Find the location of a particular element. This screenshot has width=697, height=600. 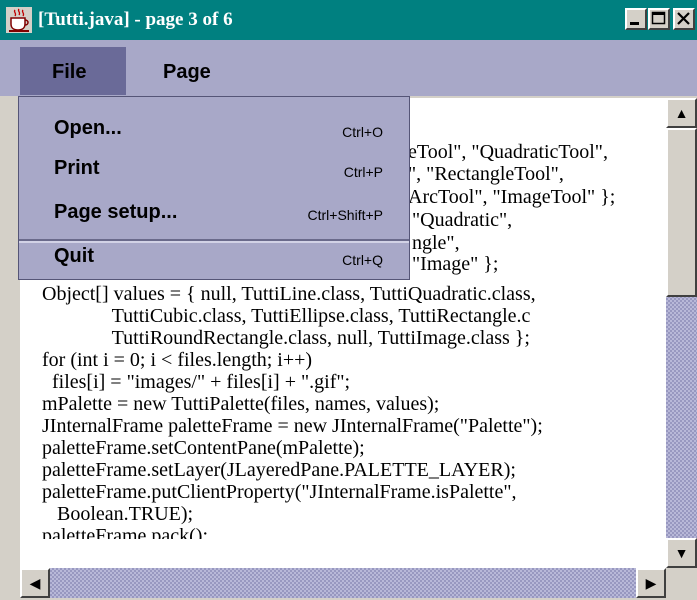

scroll-right-button: ▶ is located at coordinates (651, 583).